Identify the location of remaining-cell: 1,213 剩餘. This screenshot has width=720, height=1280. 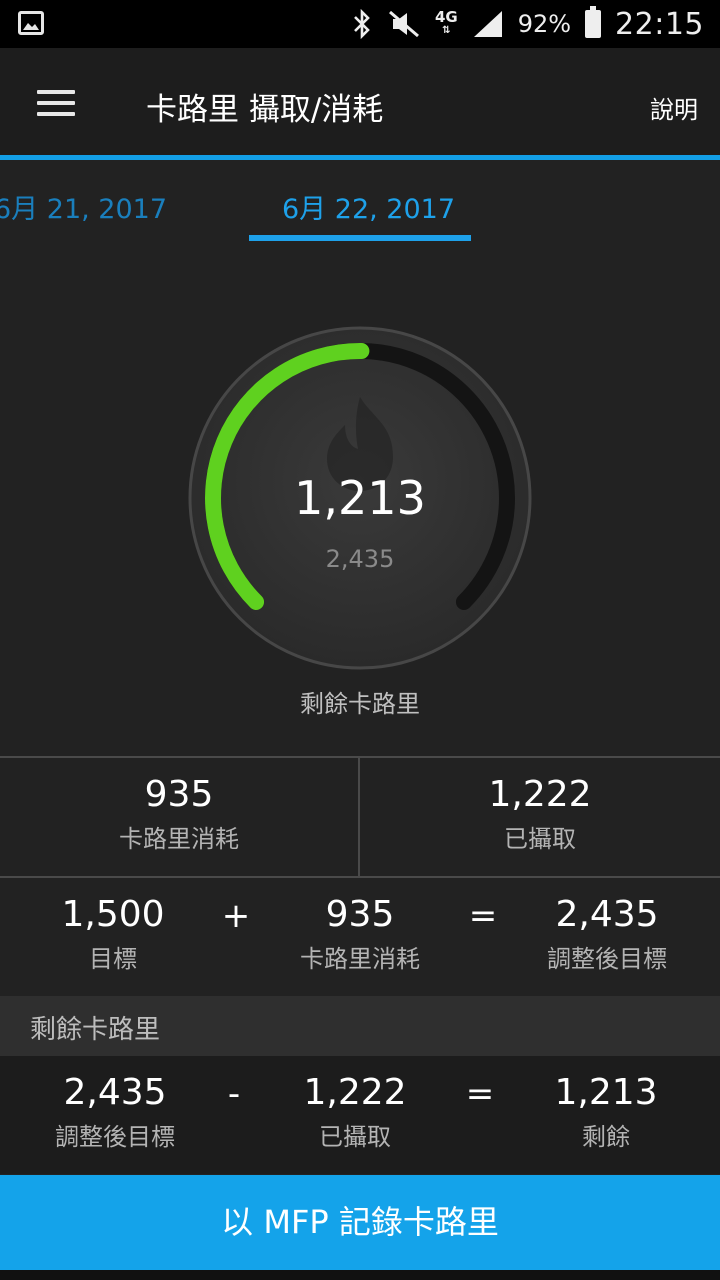
(606, 1112).